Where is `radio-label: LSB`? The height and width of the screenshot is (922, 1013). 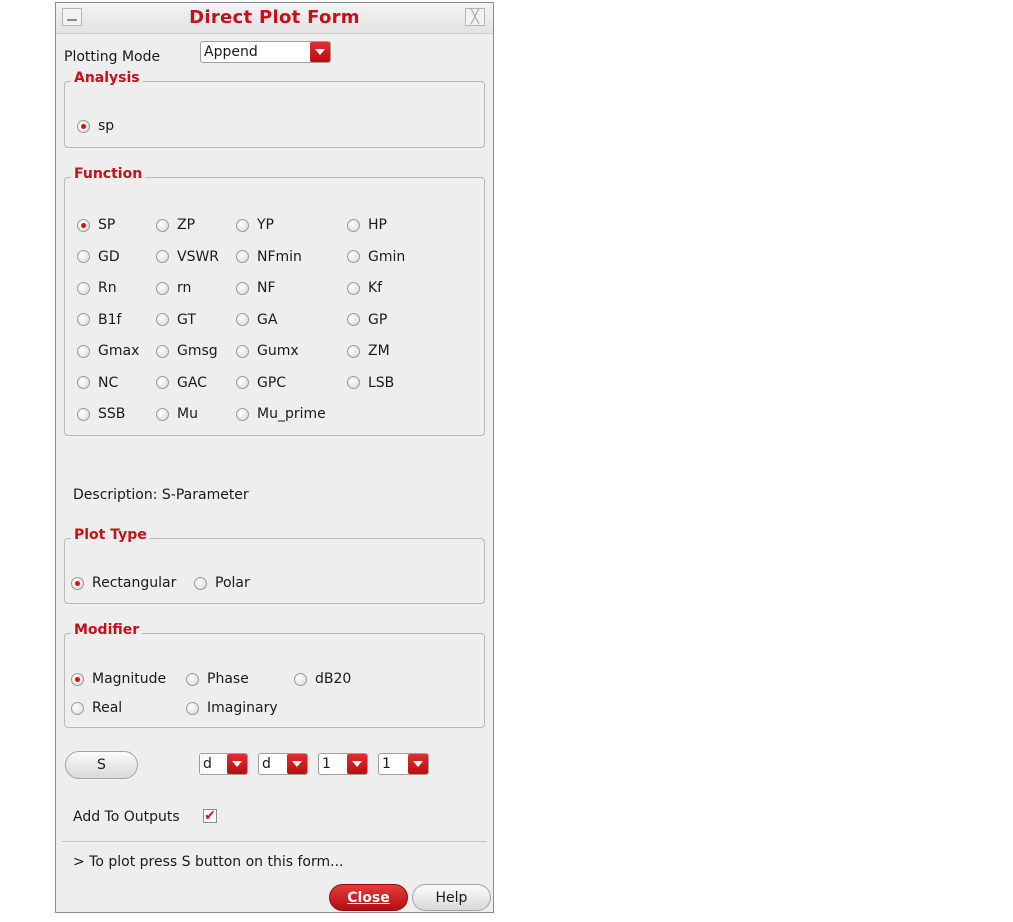 radio-label: LSB is located at coordinates (381, 382).